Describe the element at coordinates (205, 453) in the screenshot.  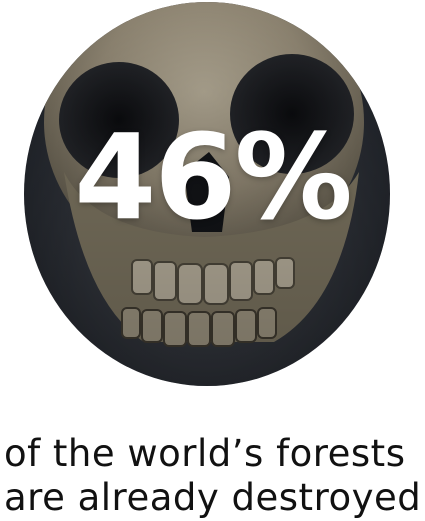
I see `caption-line-1: of the world’s forests` at that location.